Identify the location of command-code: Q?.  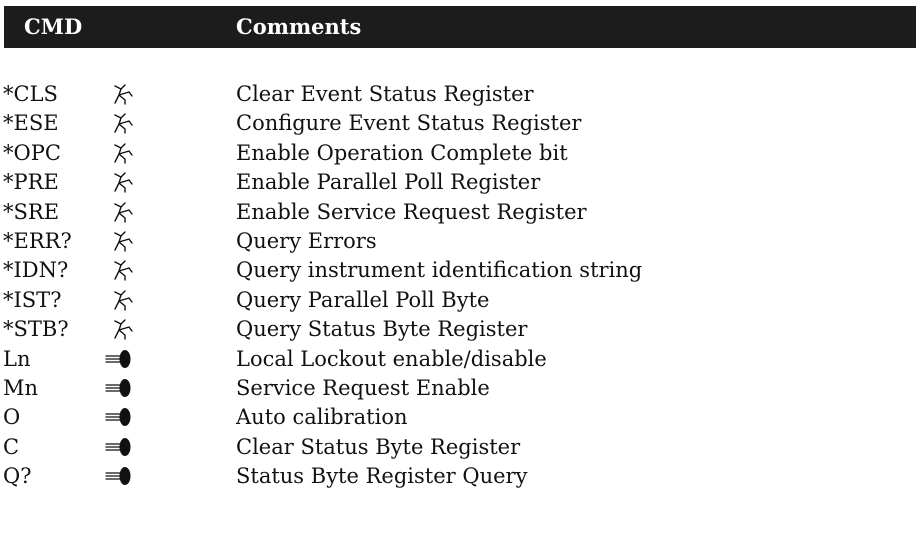
(17, 476).